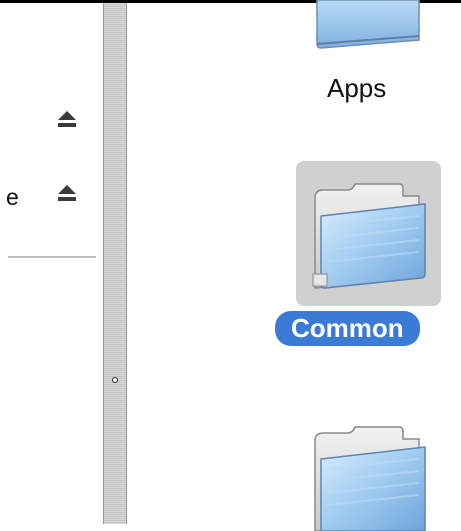  I want to click on sidebar-item-label: e, so click(12, 197).